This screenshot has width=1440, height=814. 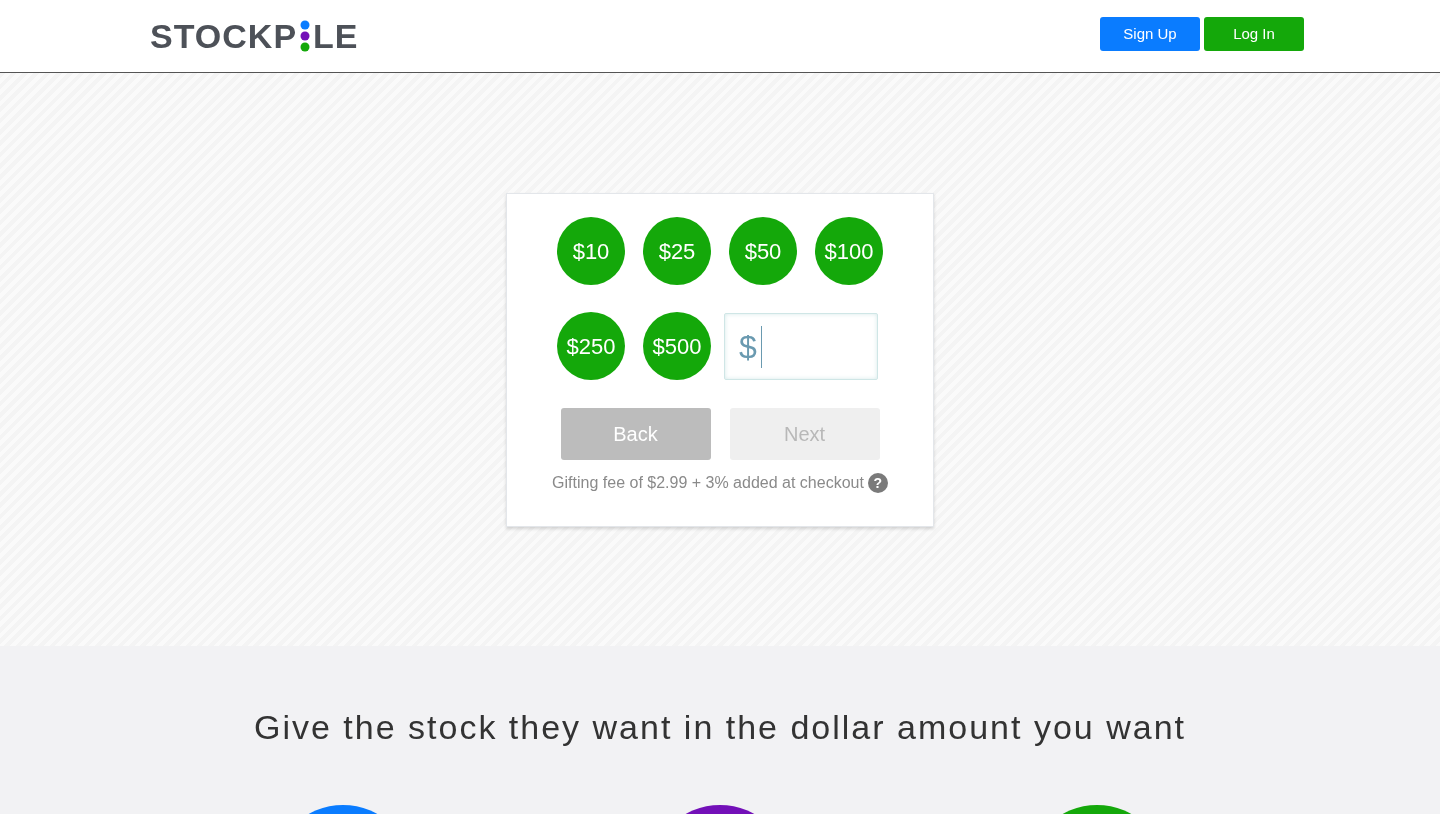 I want to click on amount-button: $100, so click(x=849, y=251).